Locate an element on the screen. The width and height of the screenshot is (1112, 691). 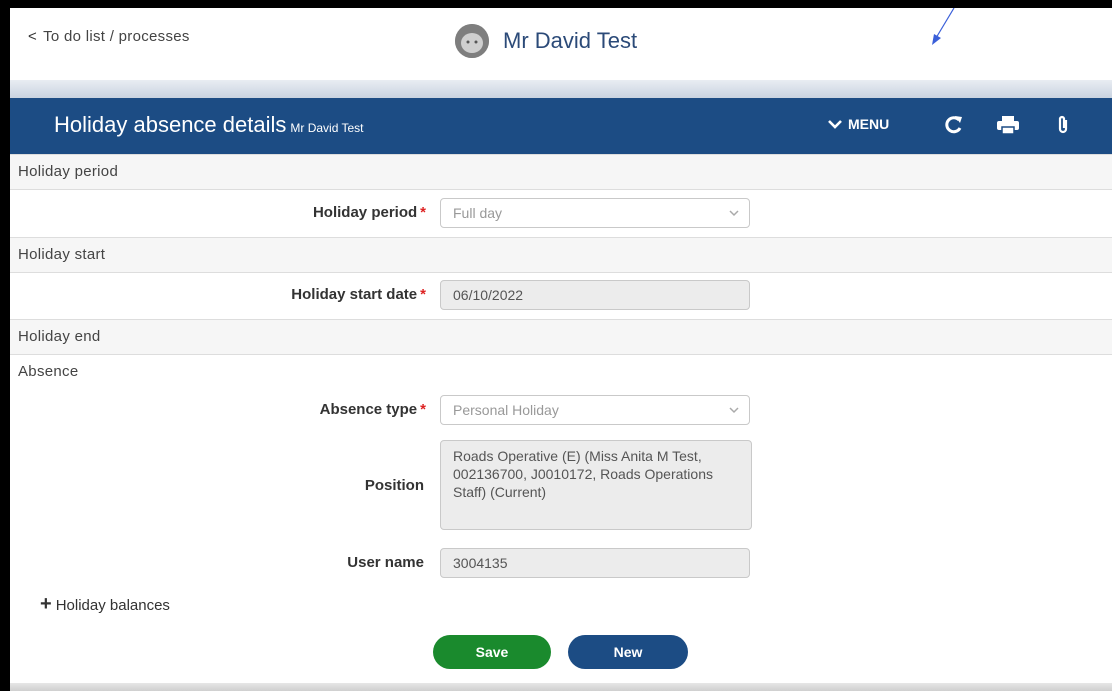
section-label: Holiday period is located at coordinates (68, 171).